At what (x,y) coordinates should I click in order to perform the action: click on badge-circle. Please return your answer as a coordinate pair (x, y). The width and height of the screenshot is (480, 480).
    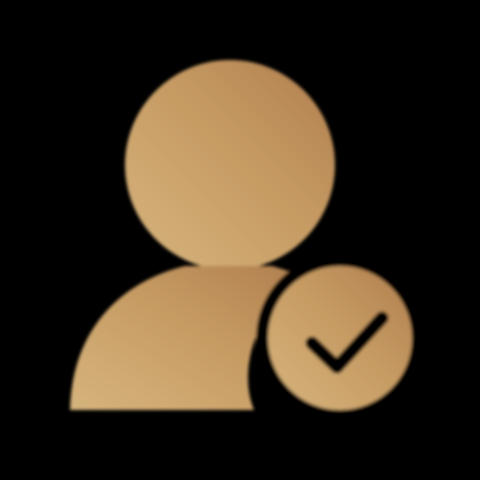
    Looking at the image, I should click on (340, 338).